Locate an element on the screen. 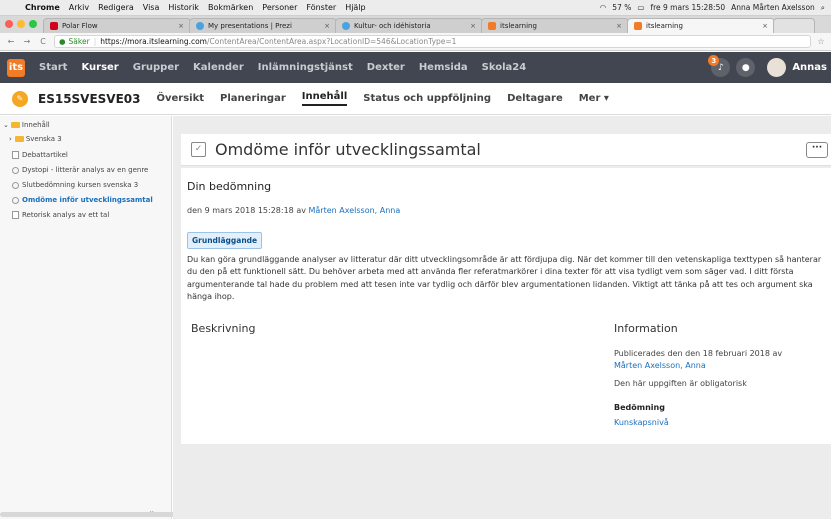 This screenshot has height=519, width=831. tree-item-label: Slutbedömning kursen svenska 3 is located at coordinates (80, 185).